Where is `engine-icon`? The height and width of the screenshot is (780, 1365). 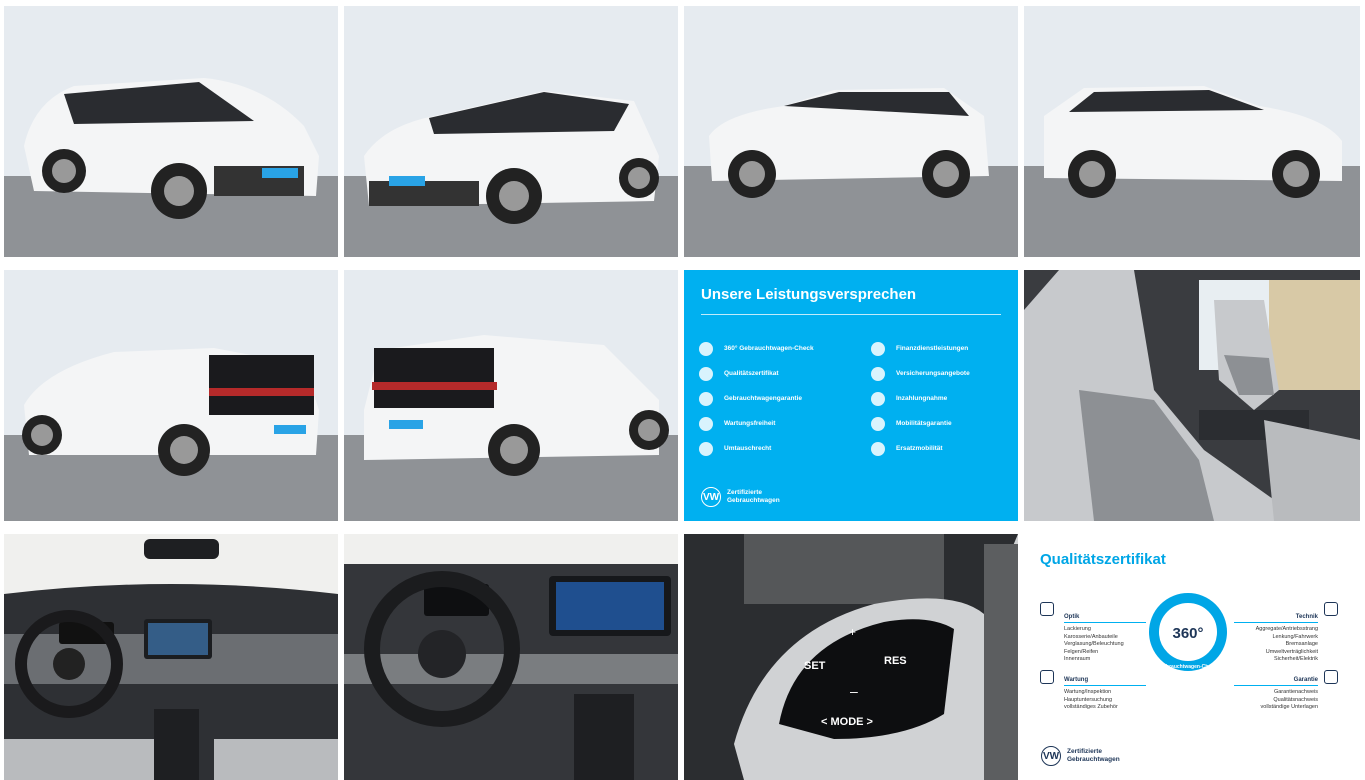 engine-icon is located at coordinates (1331, 609).